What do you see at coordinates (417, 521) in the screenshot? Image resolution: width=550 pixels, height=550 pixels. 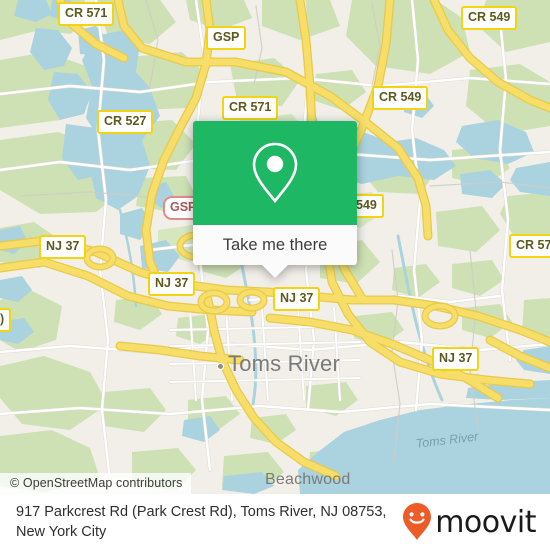 I see `moovit-pin-smile-icon` at bounding box center [417, 521].